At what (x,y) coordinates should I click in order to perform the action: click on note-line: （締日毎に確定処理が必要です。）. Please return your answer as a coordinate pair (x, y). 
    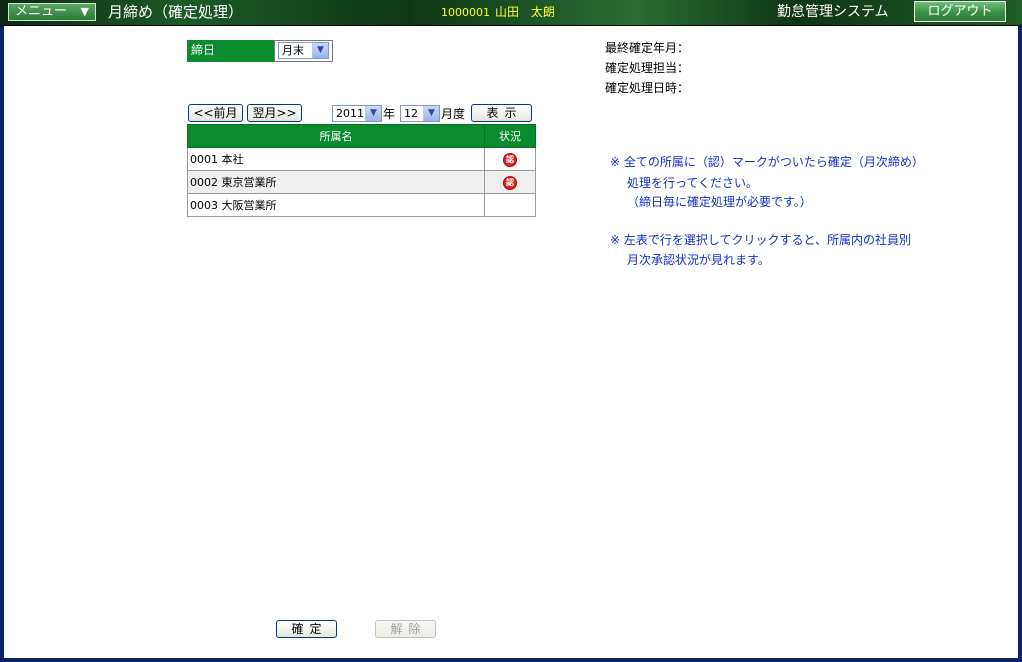
    Looking at the image, I should click on (719, 202).